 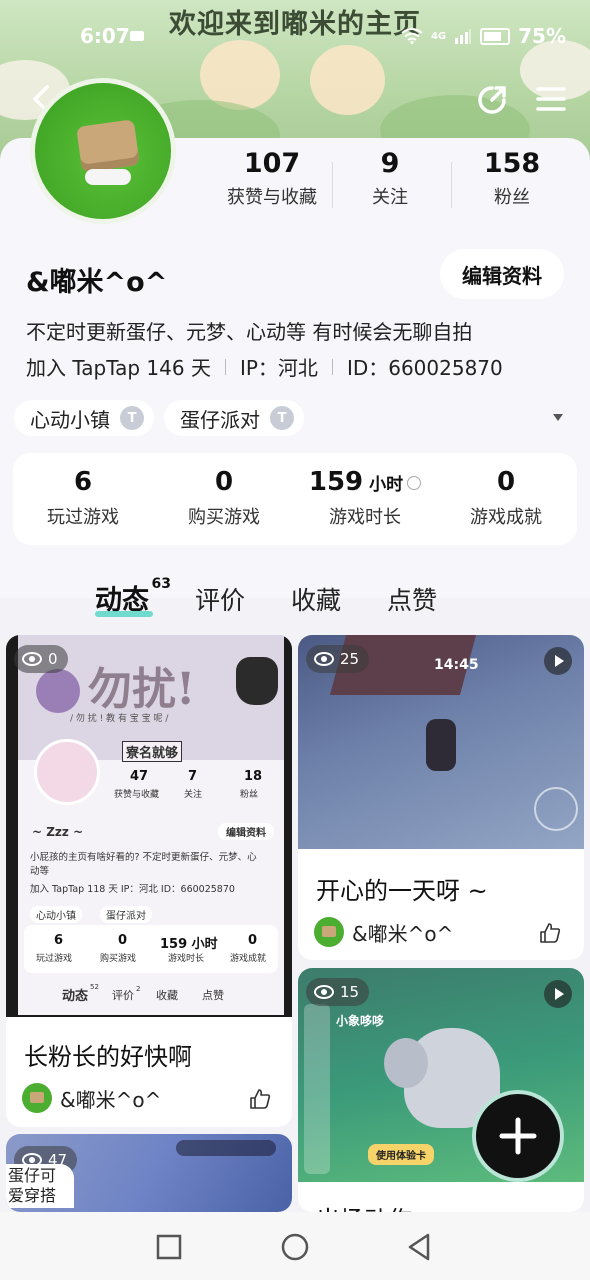 I want to click on view-count-badge: 0, so click(x=41, y=659).